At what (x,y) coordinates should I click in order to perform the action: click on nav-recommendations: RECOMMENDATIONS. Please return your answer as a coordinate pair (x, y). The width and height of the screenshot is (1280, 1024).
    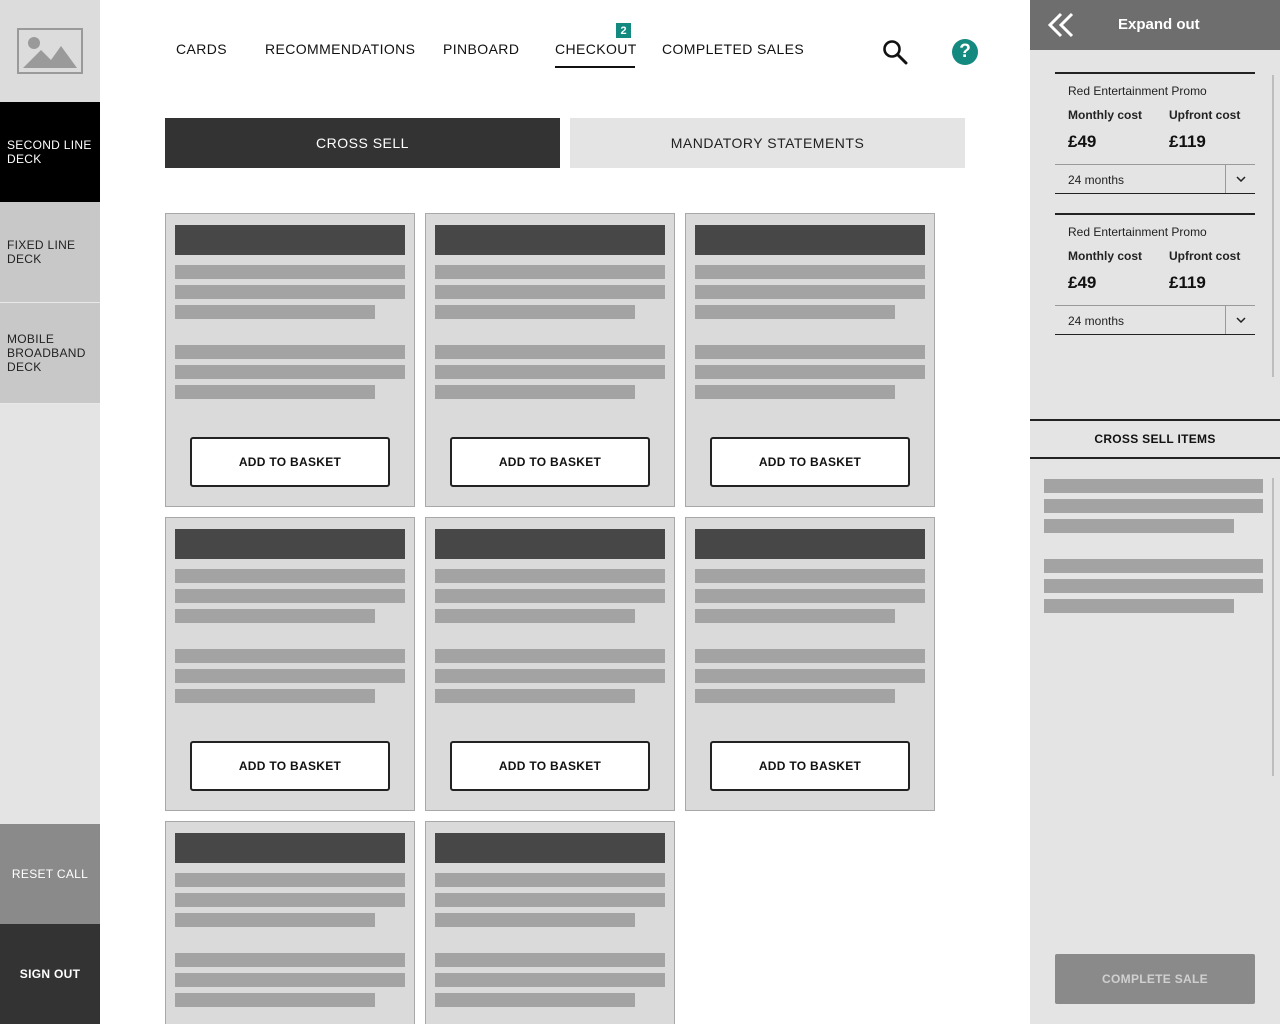
    Looking at the image, I should click on (340, 49).